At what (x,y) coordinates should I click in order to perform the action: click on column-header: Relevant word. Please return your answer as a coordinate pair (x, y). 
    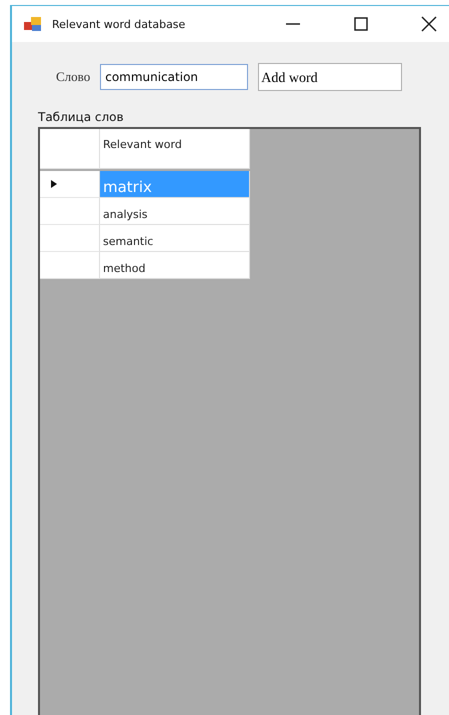
    Looking at the image, I should click on (175, 149).